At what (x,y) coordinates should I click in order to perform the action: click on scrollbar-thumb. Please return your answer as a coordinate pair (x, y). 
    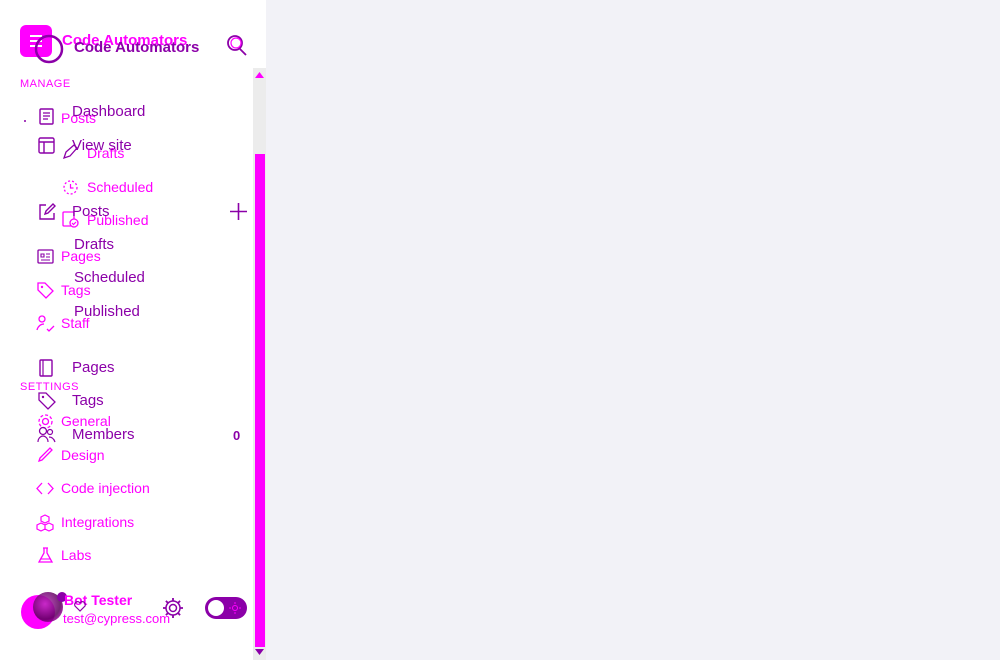
    Looking at the image, I should click on (260, 400).